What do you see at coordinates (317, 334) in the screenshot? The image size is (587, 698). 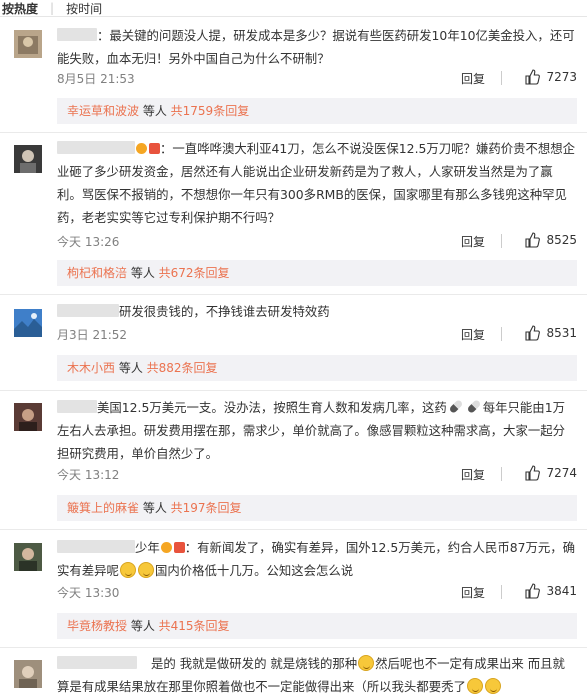 I see `comment-meta: 月3日 21:52 回复 8531` at bounding box center [317, 334].